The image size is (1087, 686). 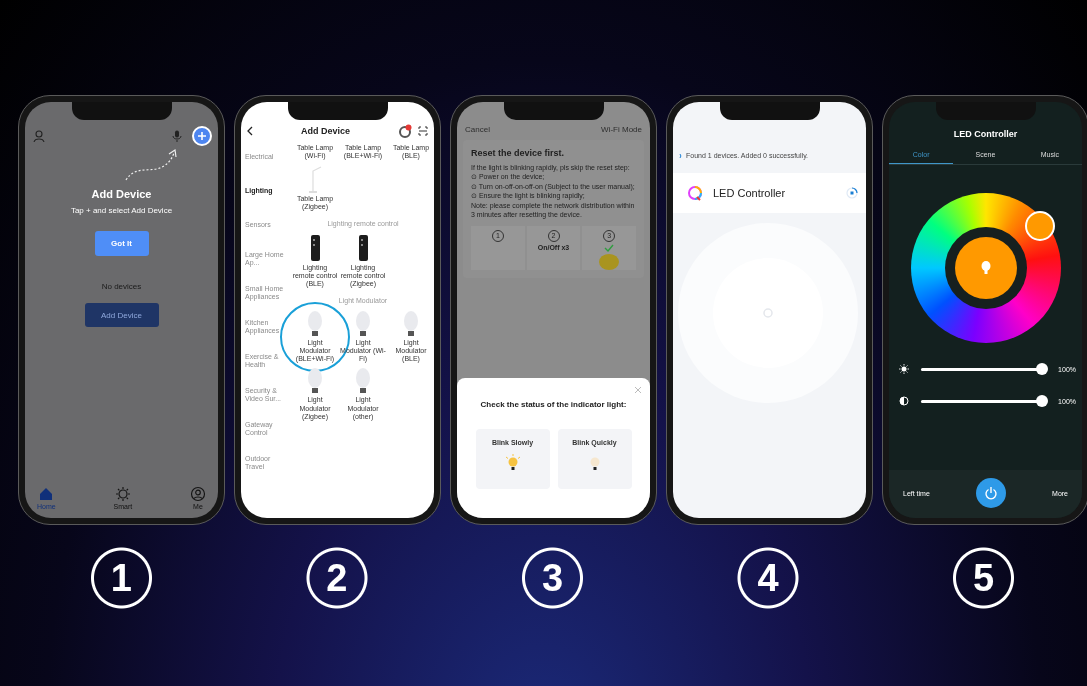 What do you see at coordinates (1039, 226) in the screenshot?
I see `color-picker-handle` at bounding box center [1039, 226].